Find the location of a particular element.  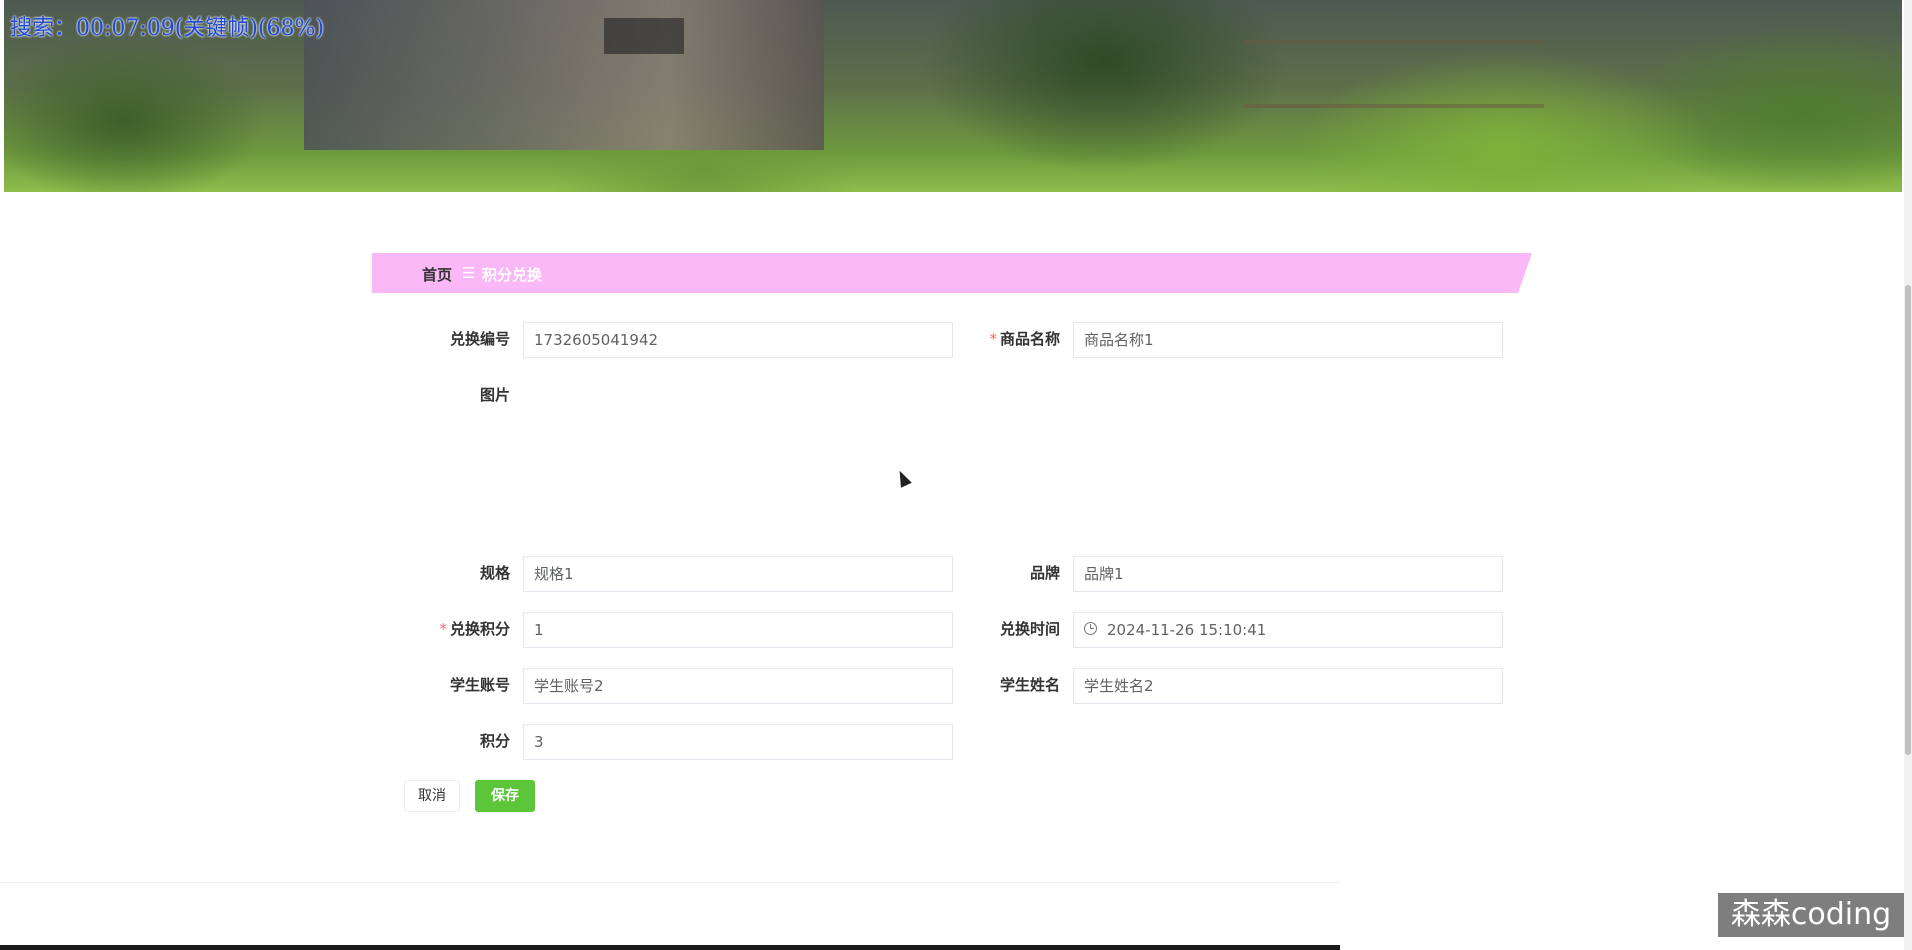

student-name-field: 学生姓名2 is located at coordinates (1288, 686).